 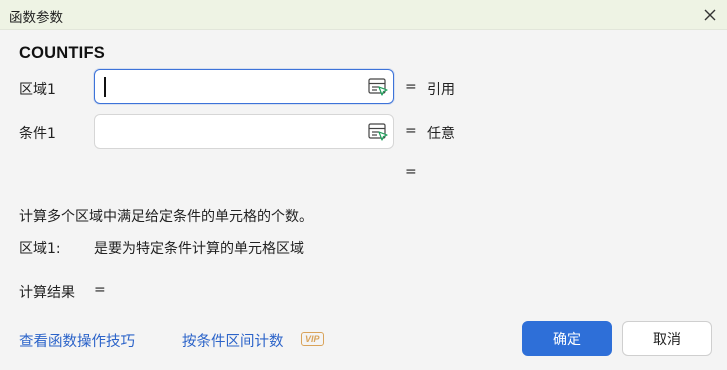 What do you see at coordinates (411, 87) in the screenshot?
I see `arg-equals-range1: =` at bounding box center [411, 87].